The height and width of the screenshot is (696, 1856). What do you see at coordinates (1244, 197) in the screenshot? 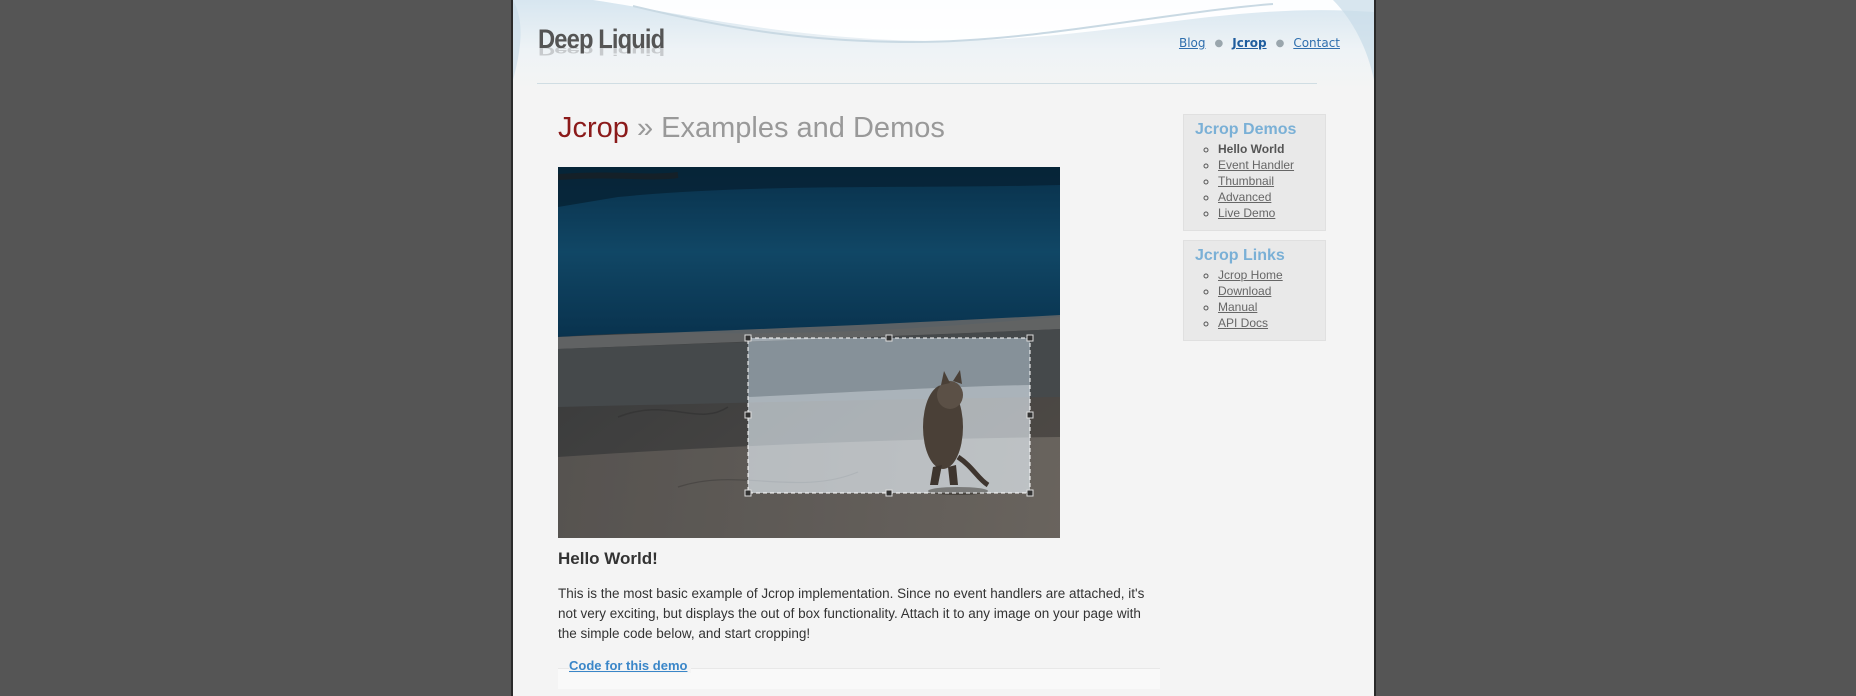
I see `sidebar-link-advanced: Advanced` at bounding box center [1244, 197].